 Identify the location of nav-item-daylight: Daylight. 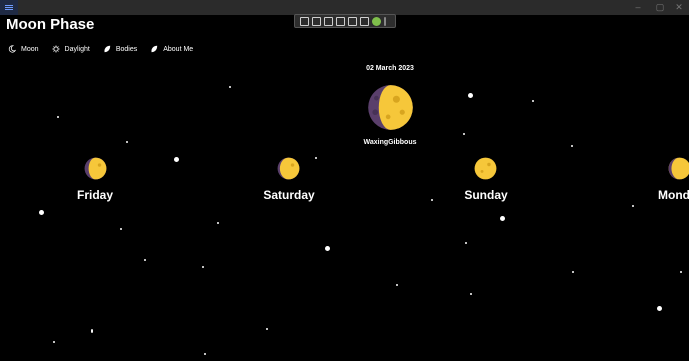
(70, 49).